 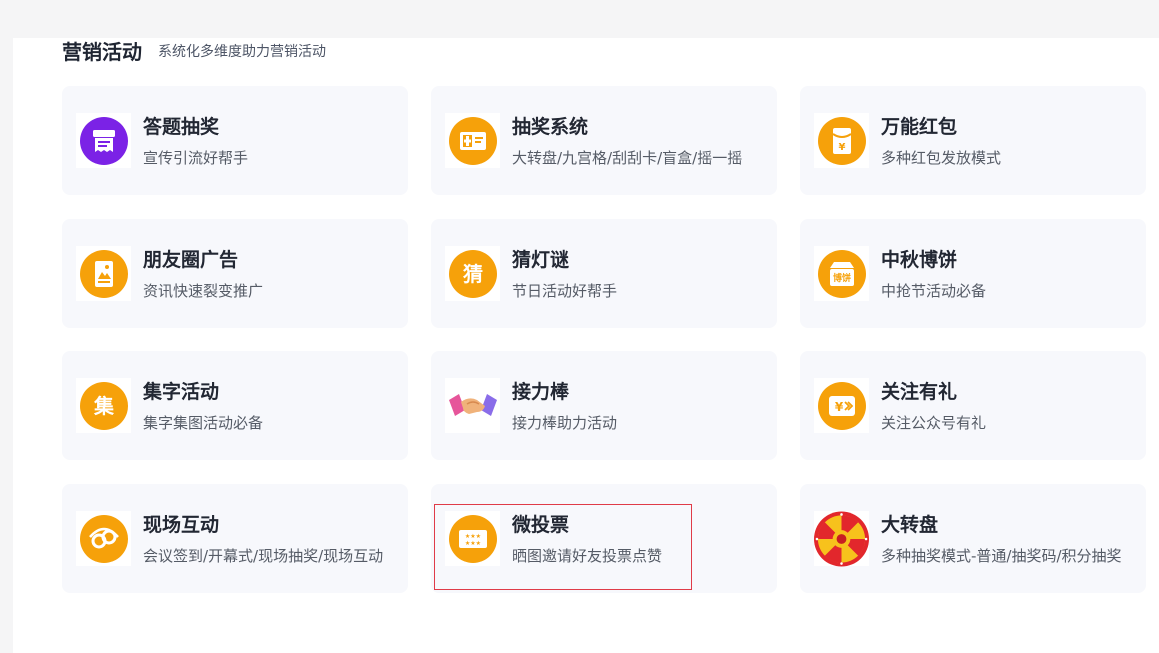 What do you see at coordinates (841, 538) in the screenshot?
I see `prize-wheel-icon` at bounding box center [841, 538].